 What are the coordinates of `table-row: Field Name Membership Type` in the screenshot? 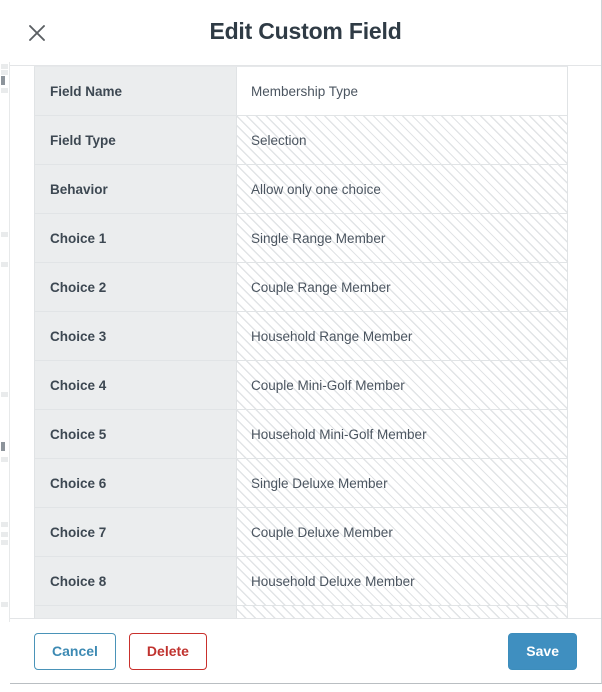 It's located at (301, 91).